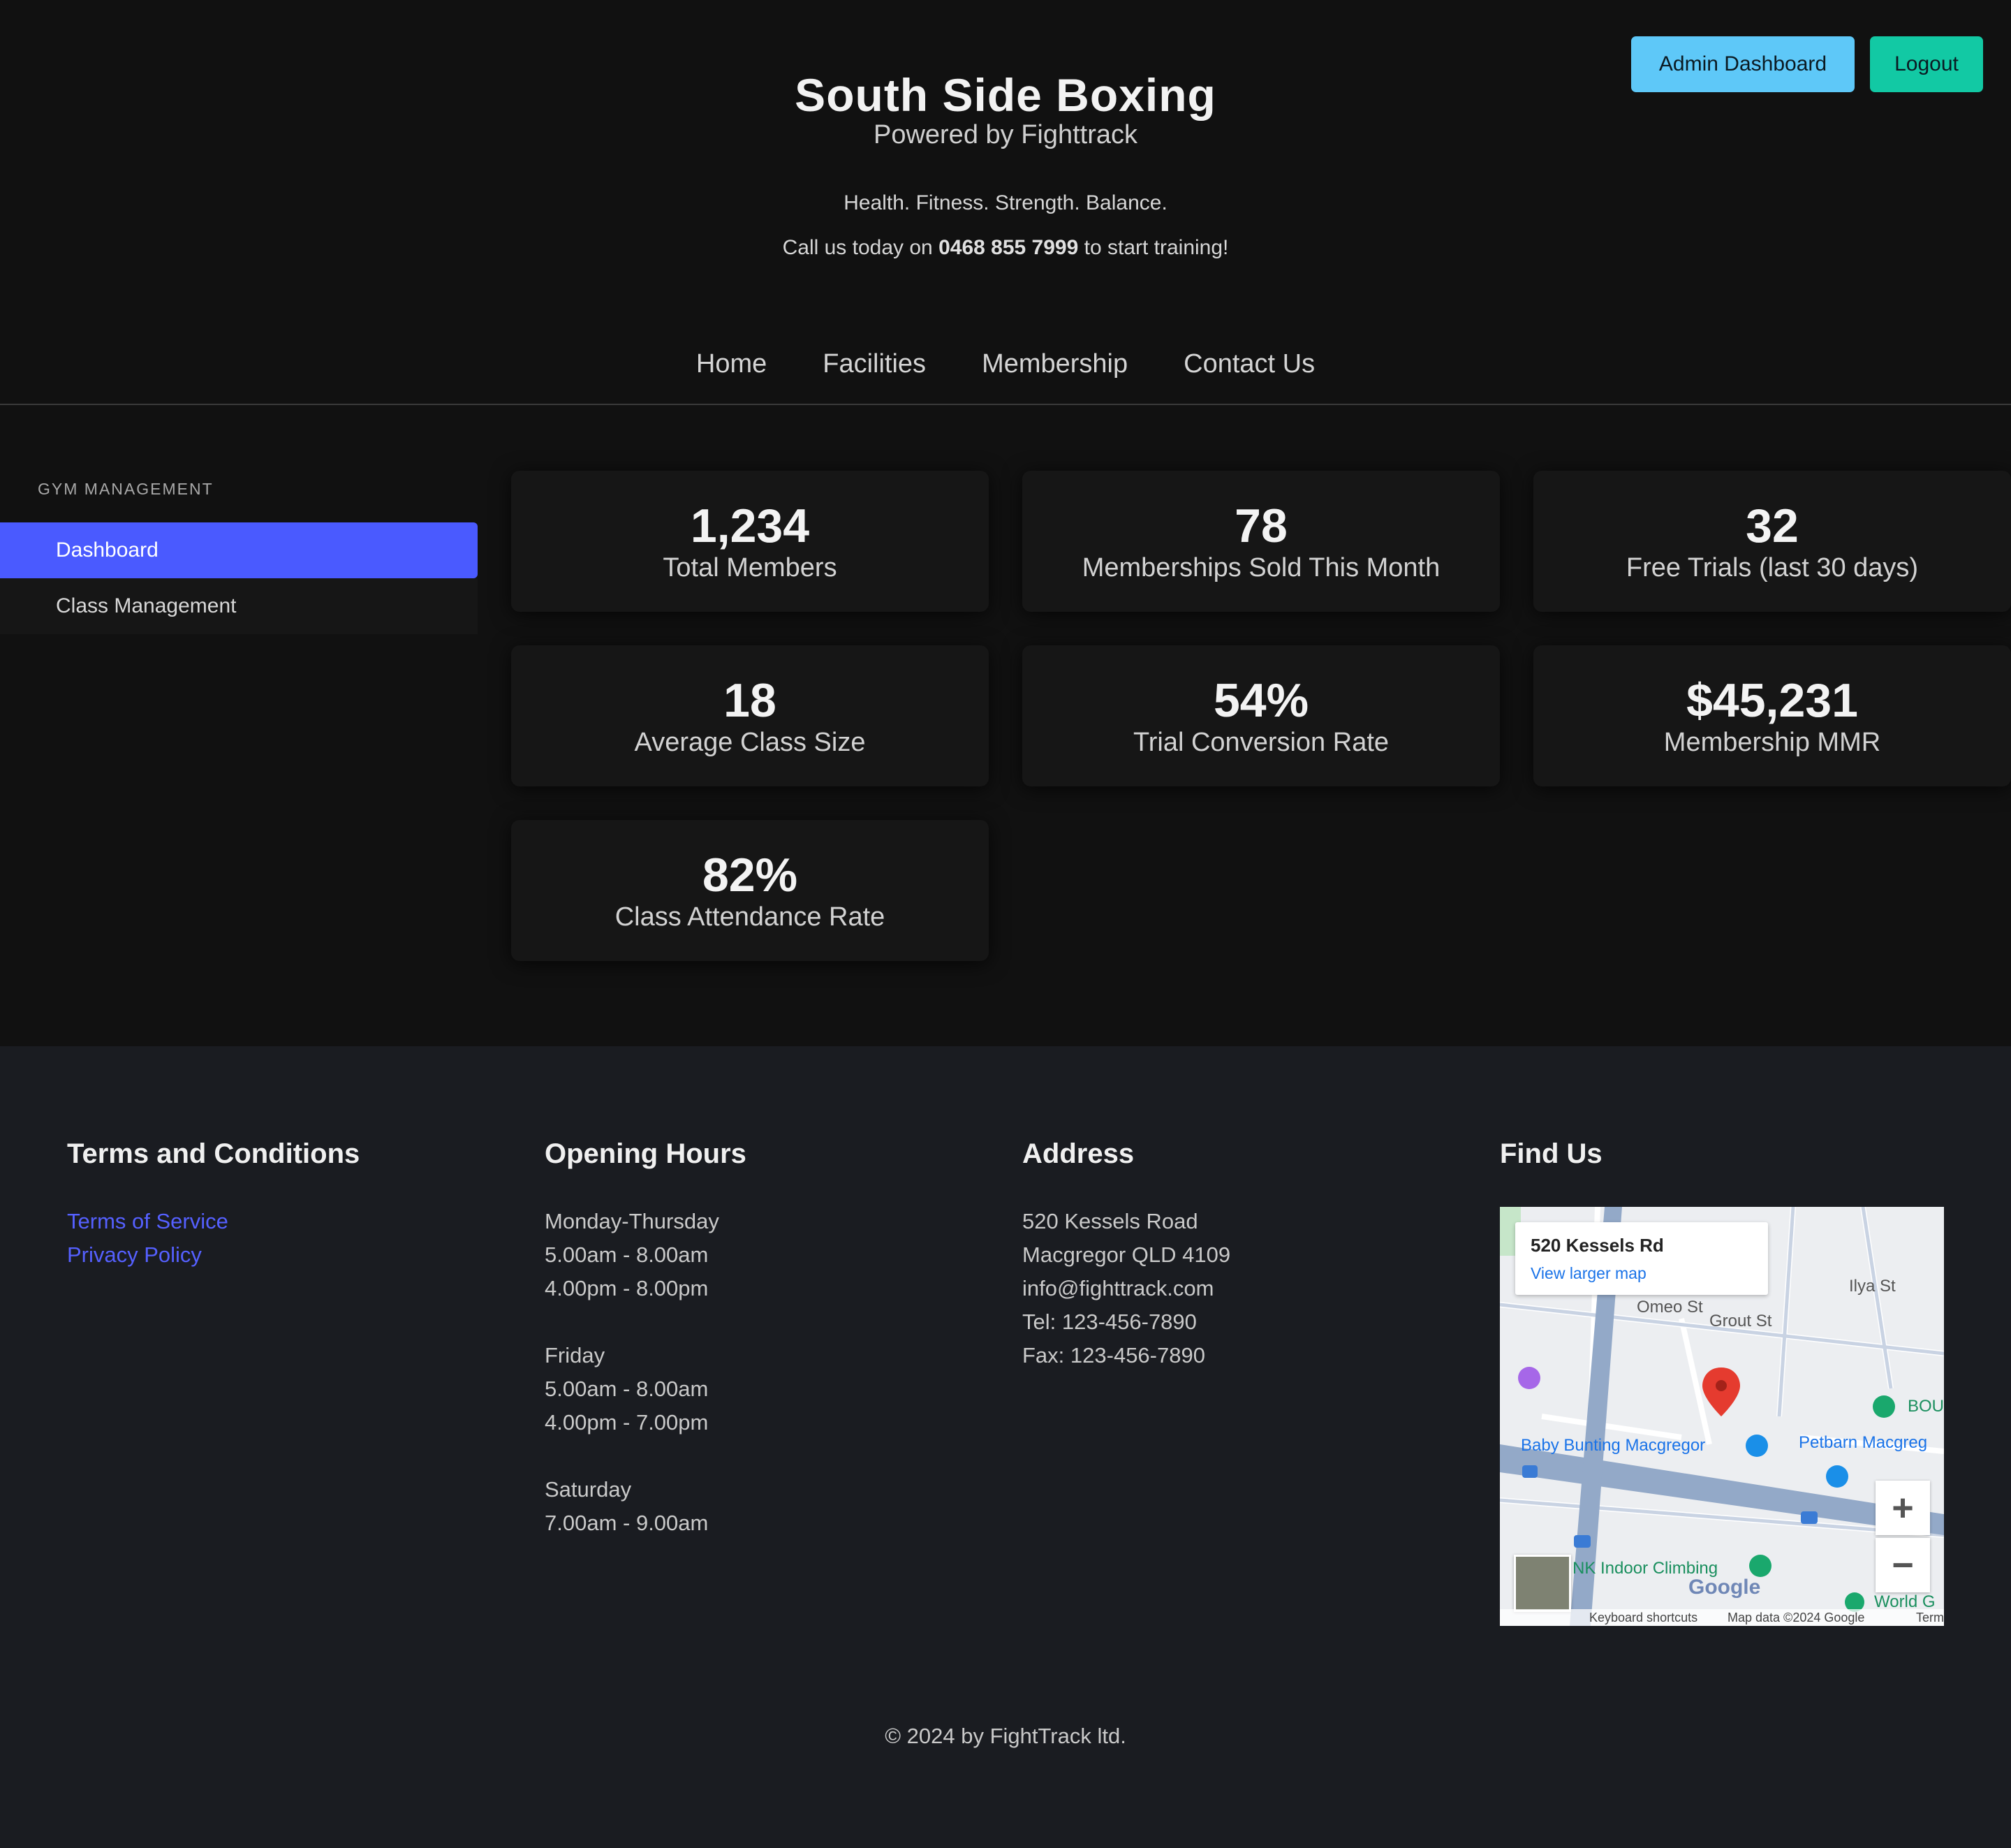 The height and width of the screenshot is (1848, 2011). What do you see at coordinates (1903, 1565) in the screenshot?
I see `map-zoom-out-button: −` at bounding box center [1903, 1565].